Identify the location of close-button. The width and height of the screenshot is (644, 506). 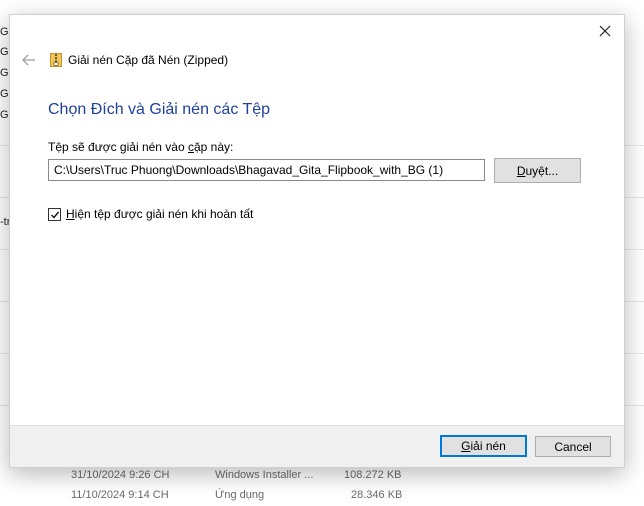
(605, 31).